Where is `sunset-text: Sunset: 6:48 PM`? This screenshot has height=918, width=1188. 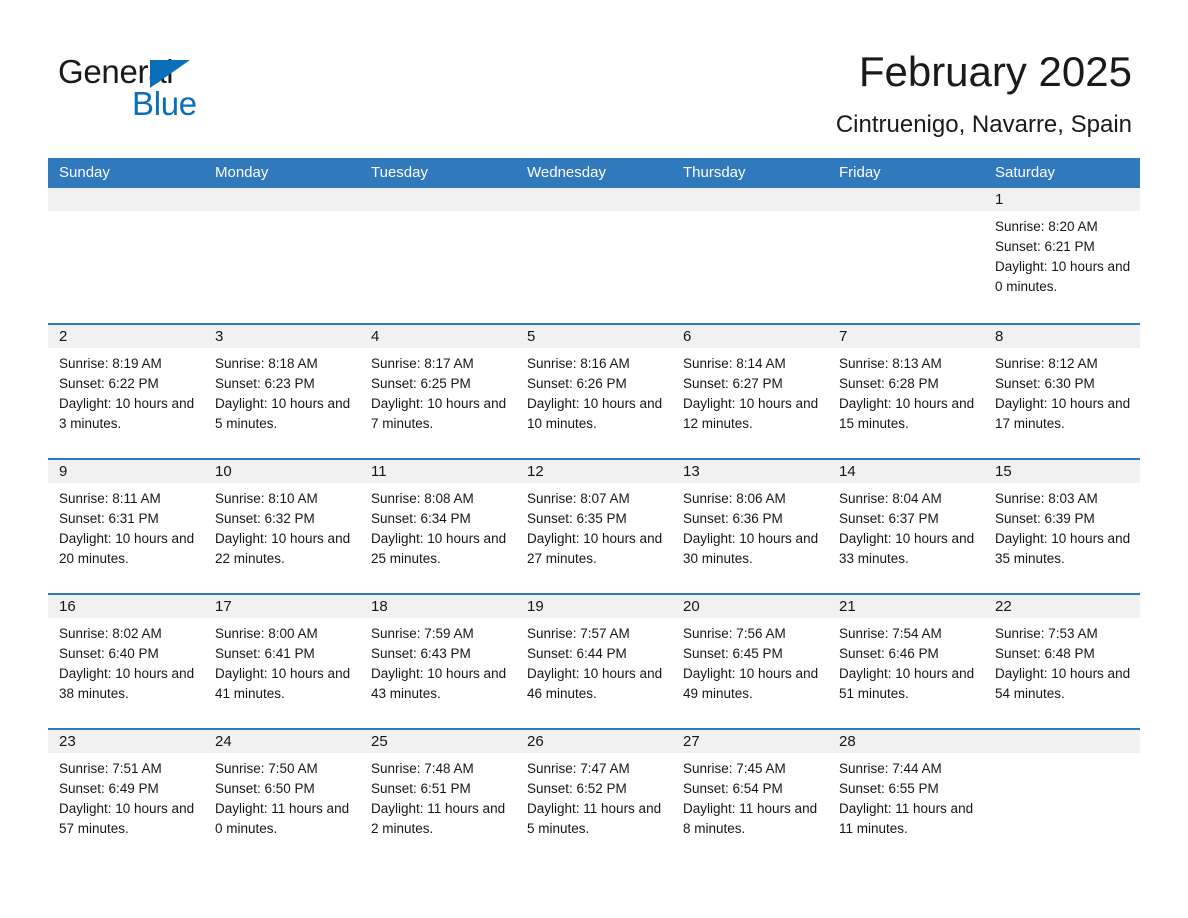
sunset-text: Sunset: 6:48 PM is located at coordinates (1045, 653).